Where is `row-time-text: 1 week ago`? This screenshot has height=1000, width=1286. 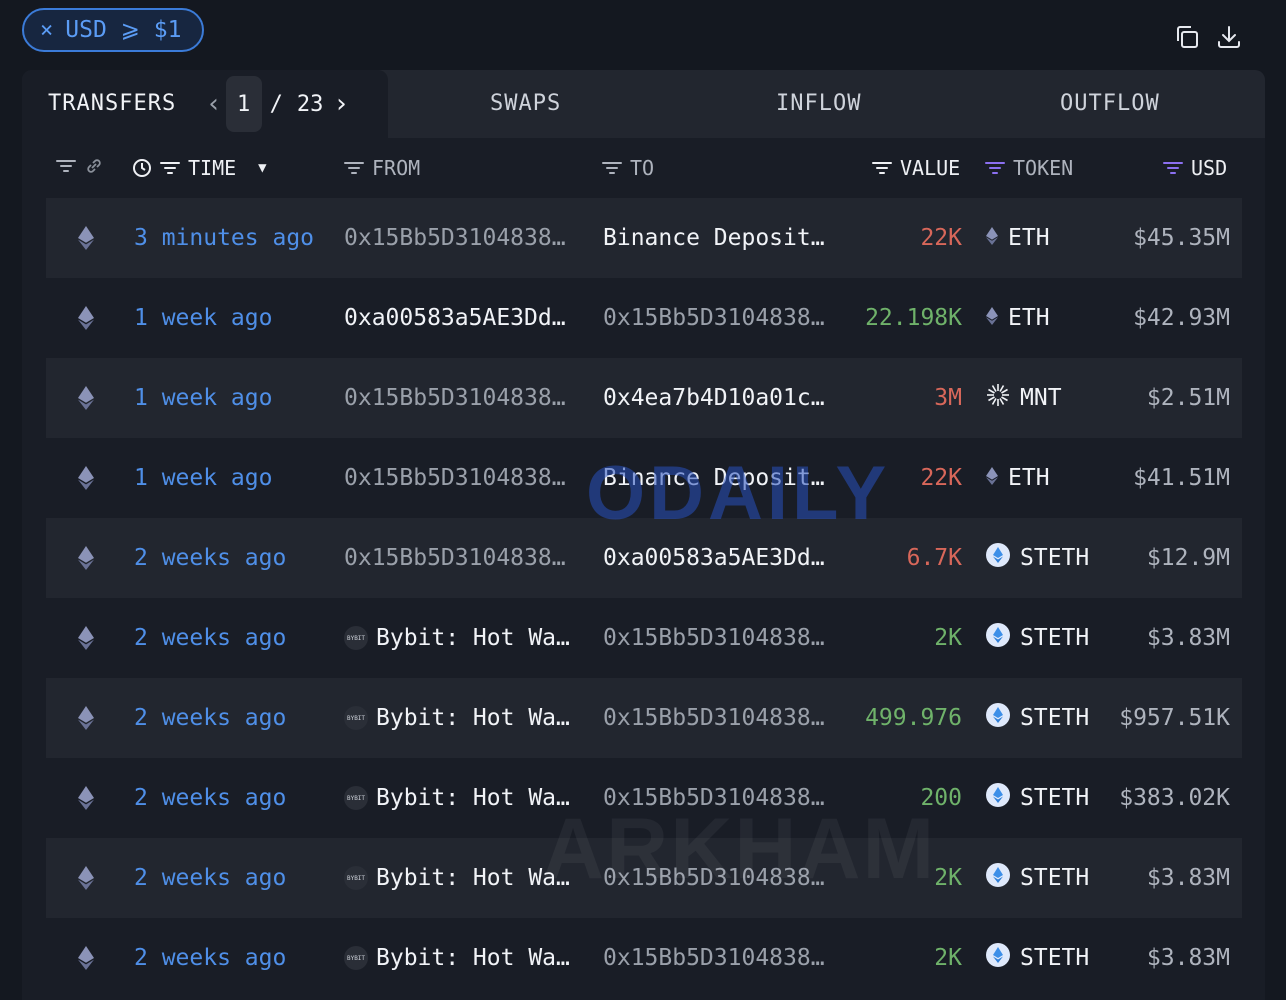
row-time-text: 1 week ago is located at coordinates (203, 398).